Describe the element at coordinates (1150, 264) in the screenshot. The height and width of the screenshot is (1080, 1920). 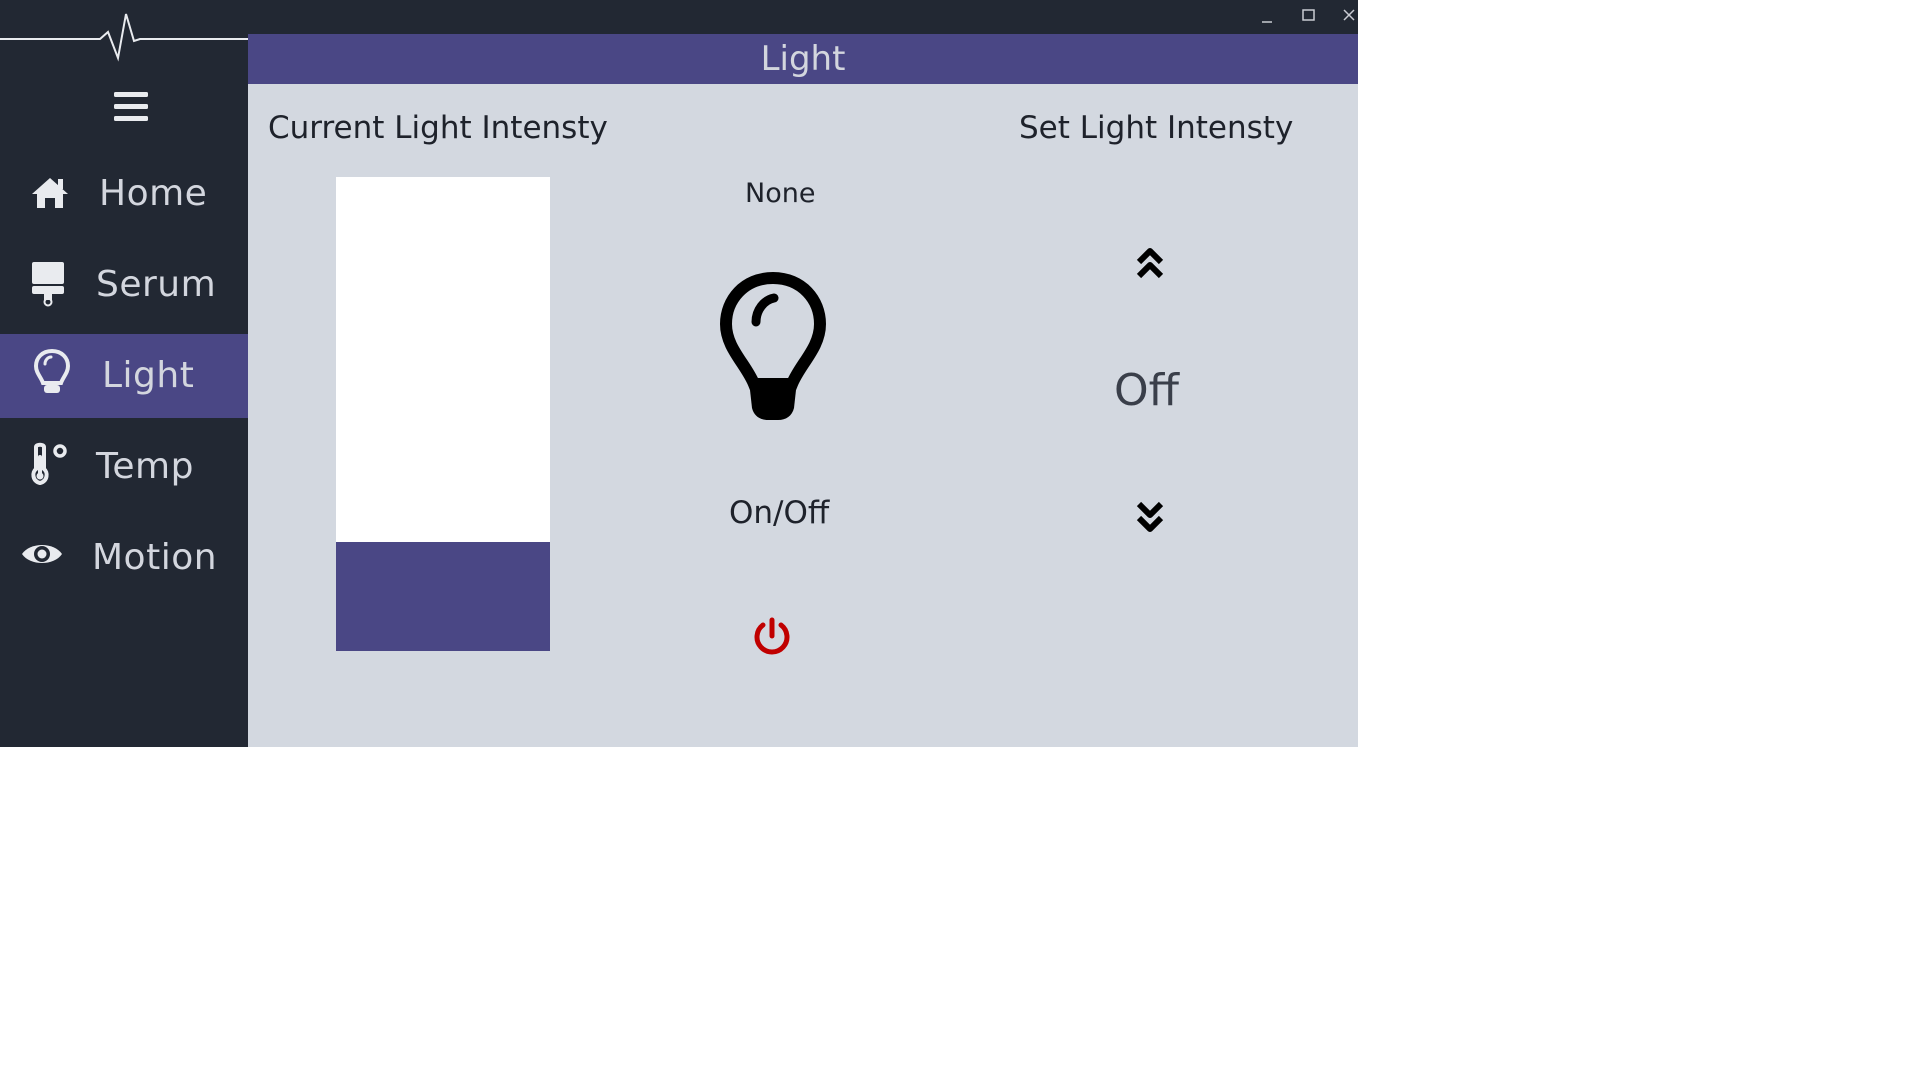
I see `increase-intensity-button` at that location.